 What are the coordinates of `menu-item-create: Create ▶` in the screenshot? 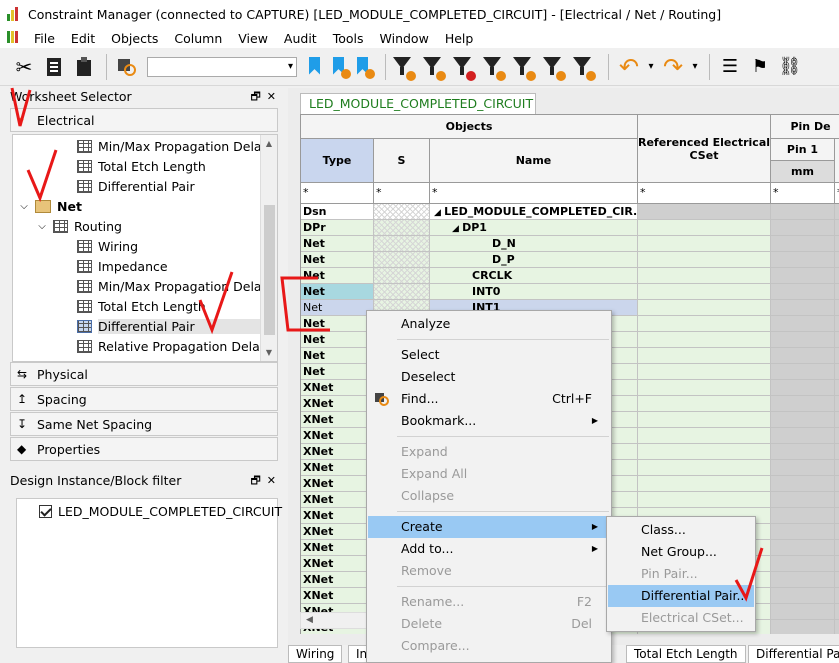 It's located at (489, 527).